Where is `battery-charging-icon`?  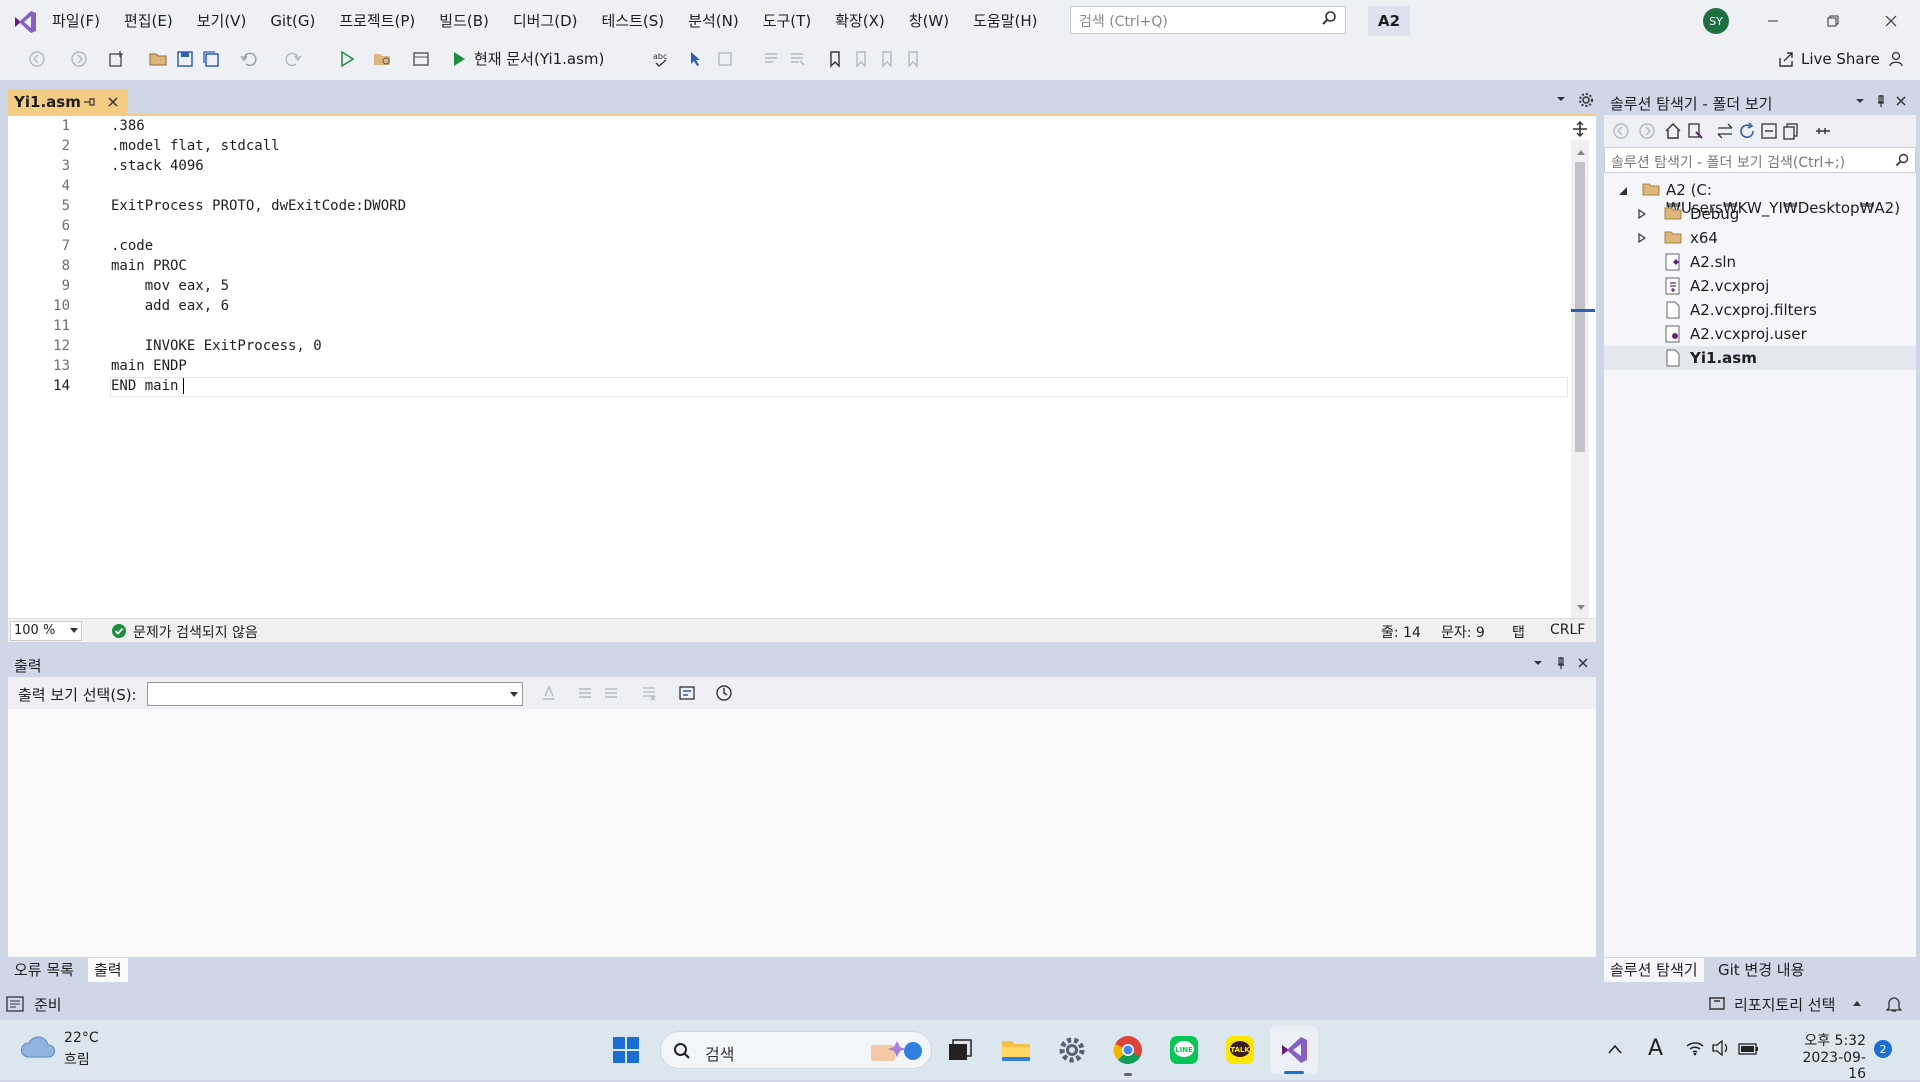 battery-charging-icon is located at coordinates (1749, 1048).